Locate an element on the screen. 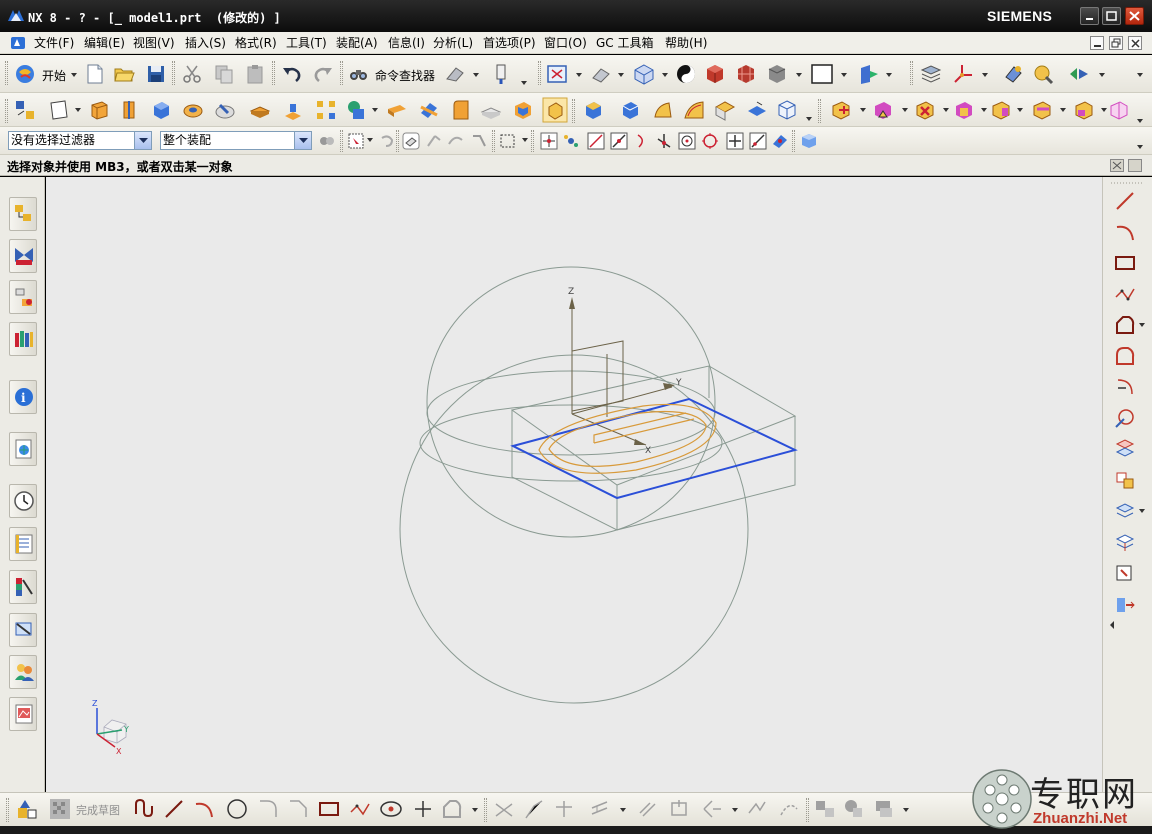  emboss-icon is located at coordinates (293, 110).